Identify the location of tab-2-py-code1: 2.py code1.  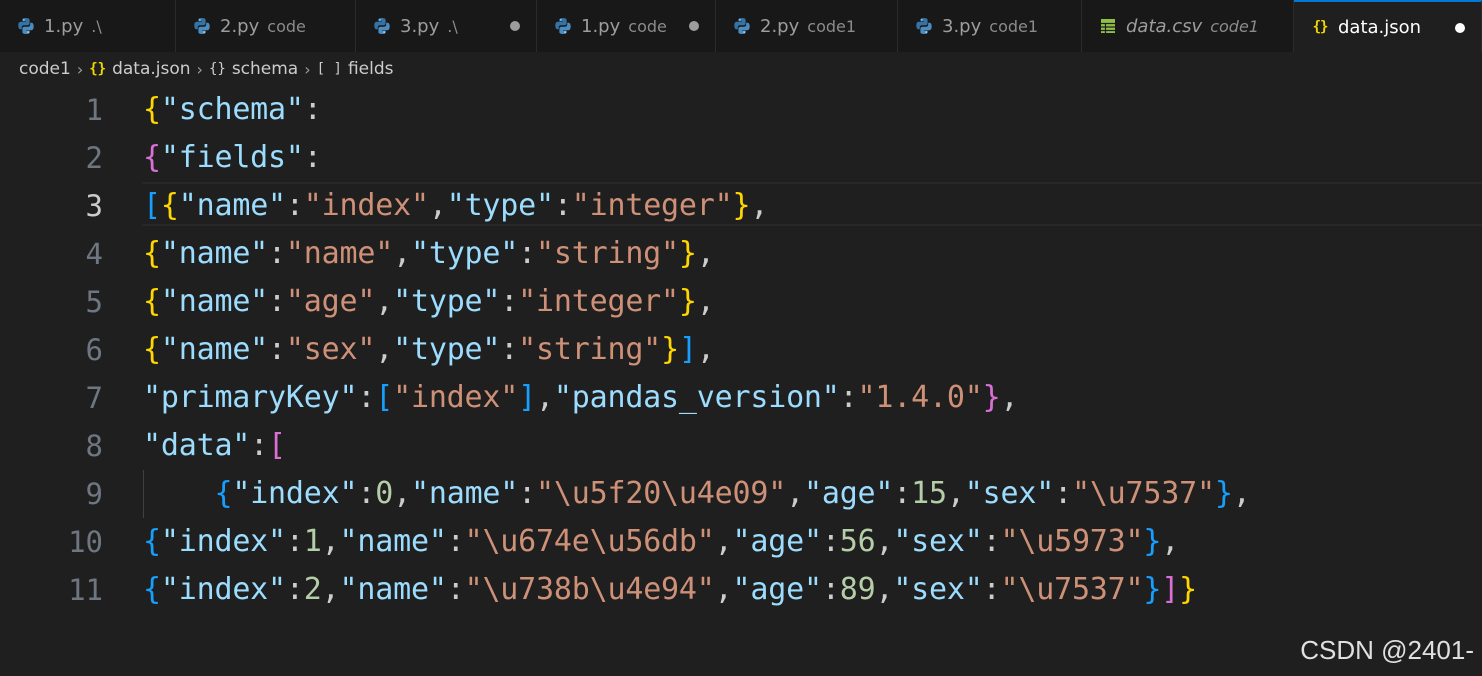
(807, 26).